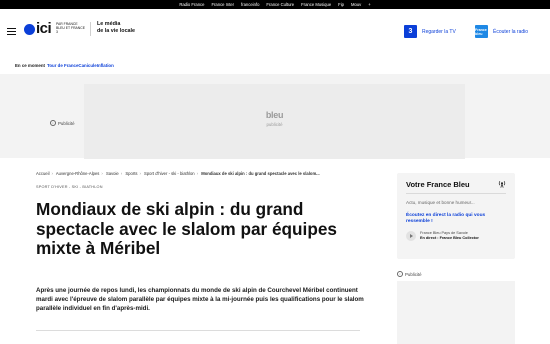 This screenshot has width=550, height=344. I want to click on listen-radio-label: Écouter la radio, so click(511, 31).